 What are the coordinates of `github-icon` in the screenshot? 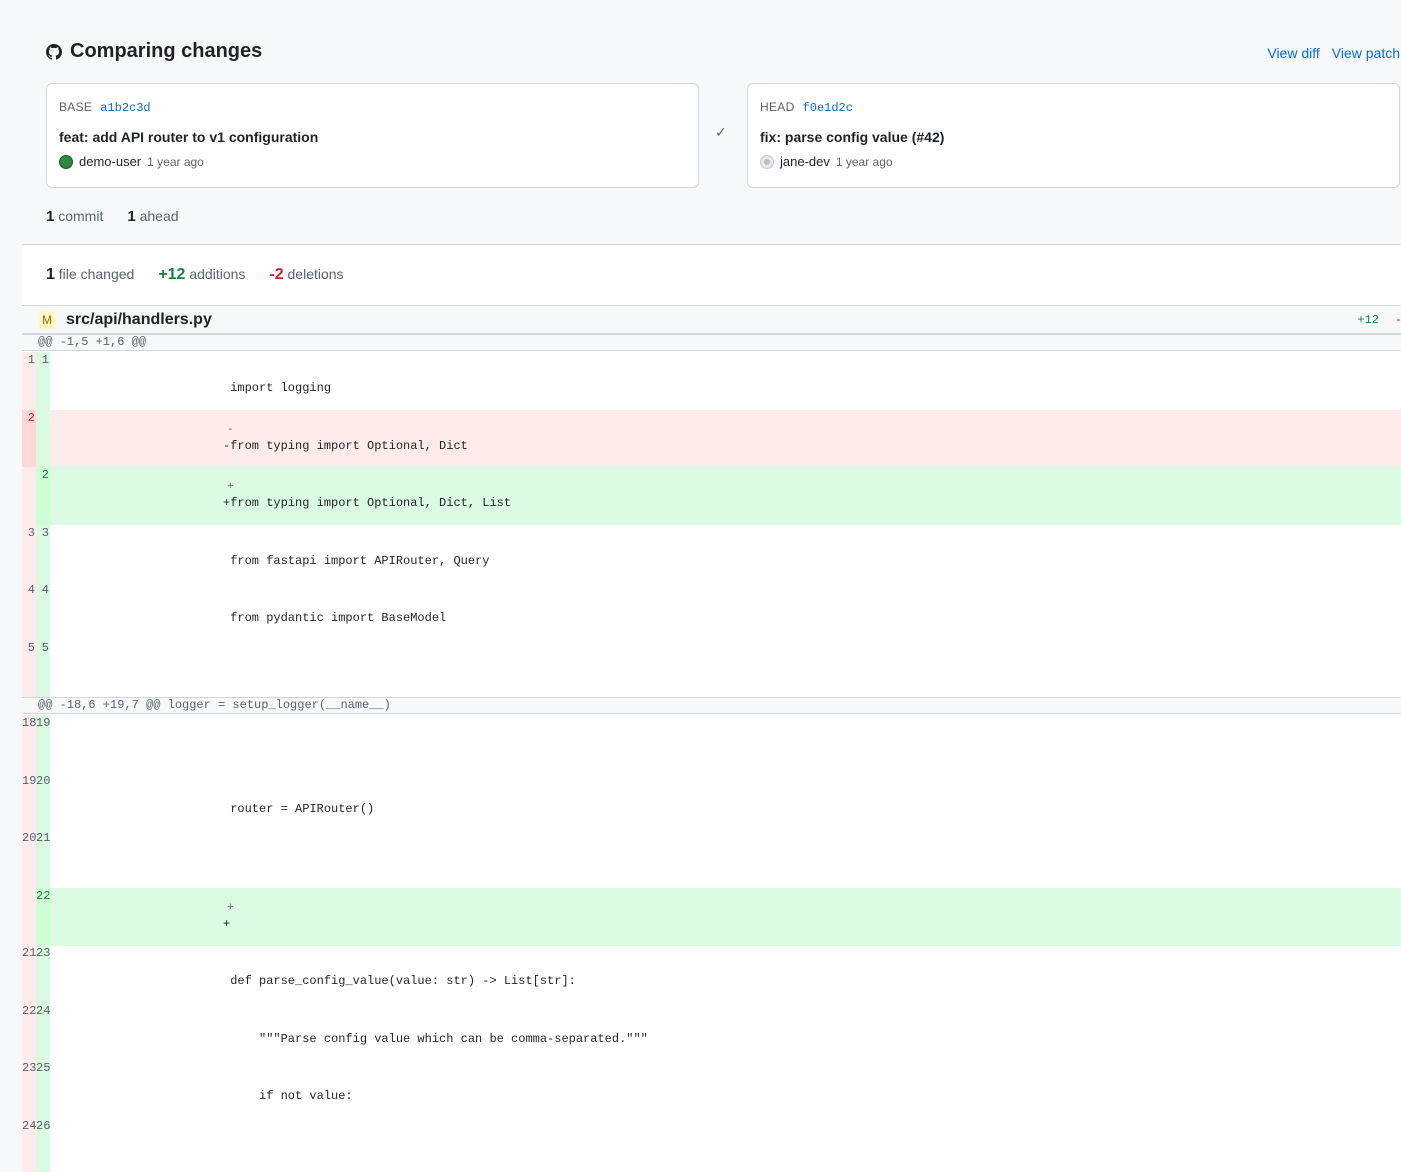 It's located at (54, 51).